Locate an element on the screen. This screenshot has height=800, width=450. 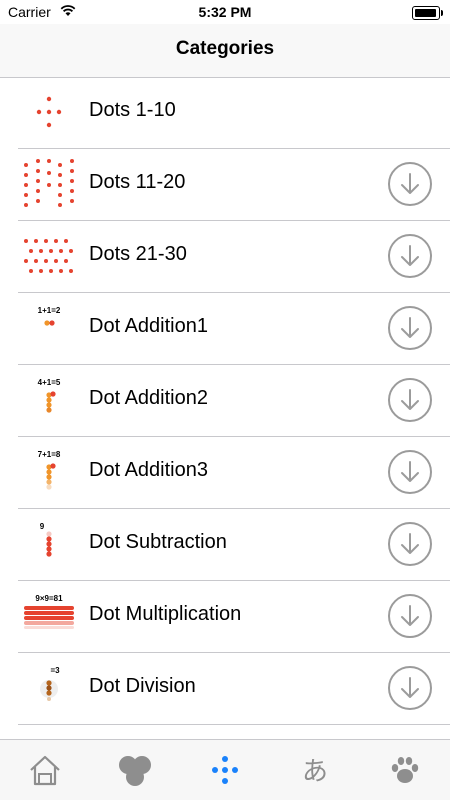
paw-icon is located at coordinates (405, 770).